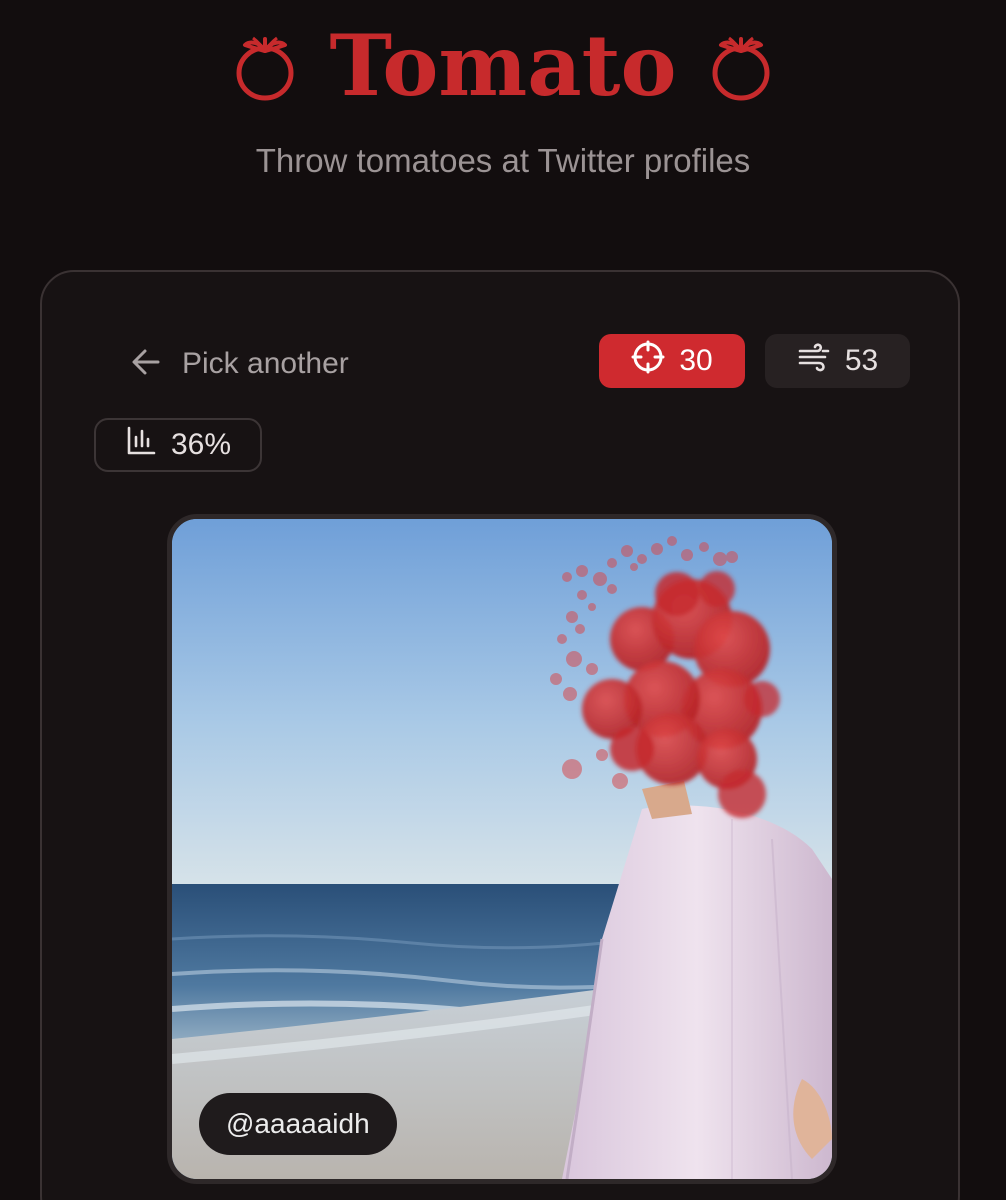 The height and width of the screenshot is (1200, 1006). Describe the element at coordinates (503, 160) in the screenshot. I see `tagline: Throw tomatoes at Twitter profiles` at that location.